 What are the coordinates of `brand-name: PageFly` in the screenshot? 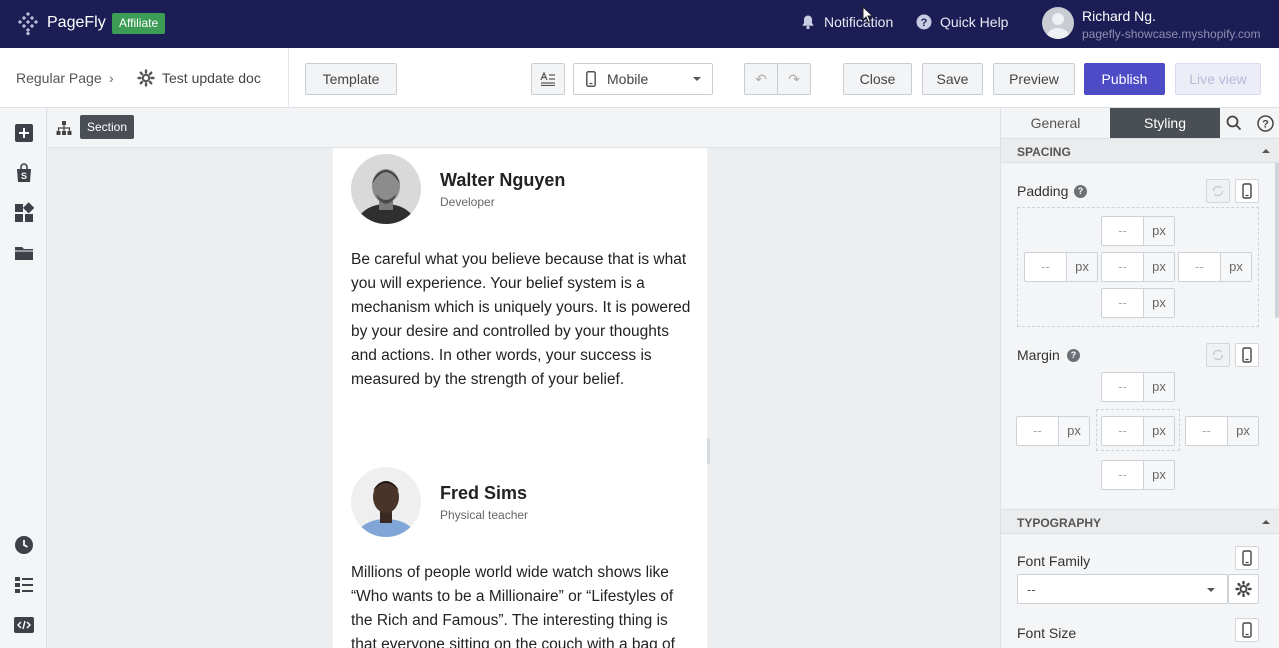 It's located at (76, 23).